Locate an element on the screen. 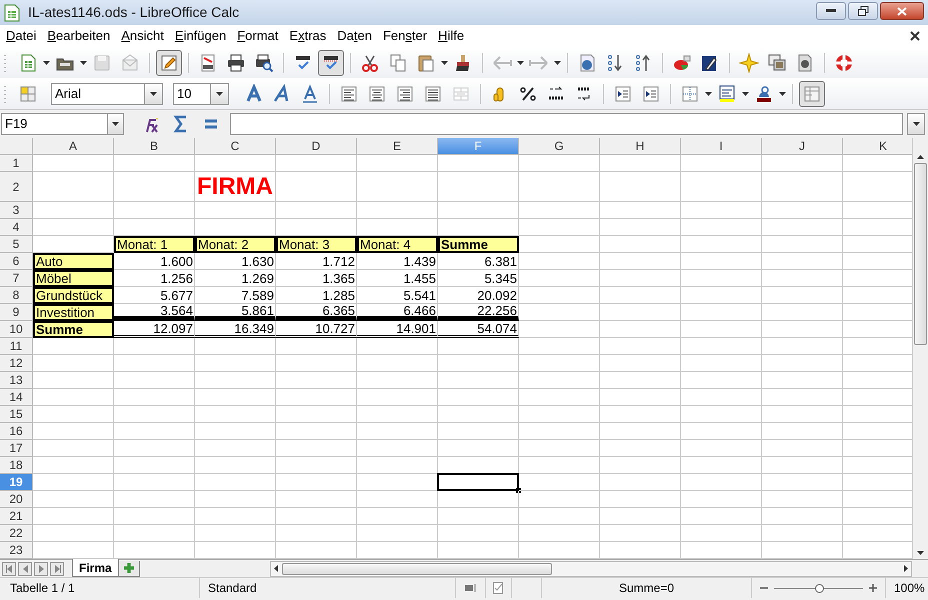 The image size is (928, 600). select-all-corner is located at coordinates (16, 146).